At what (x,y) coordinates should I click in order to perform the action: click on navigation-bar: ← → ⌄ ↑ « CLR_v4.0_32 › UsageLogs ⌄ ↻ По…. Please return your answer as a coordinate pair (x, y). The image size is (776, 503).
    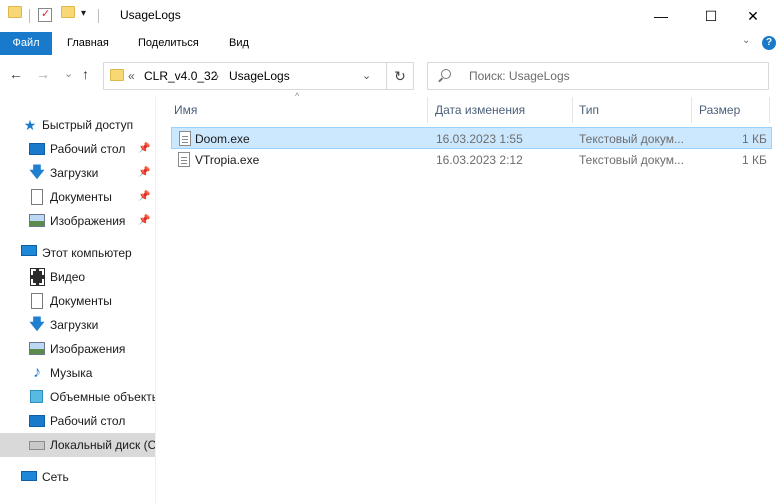
    Looking at the image, I should click on (388, 76).